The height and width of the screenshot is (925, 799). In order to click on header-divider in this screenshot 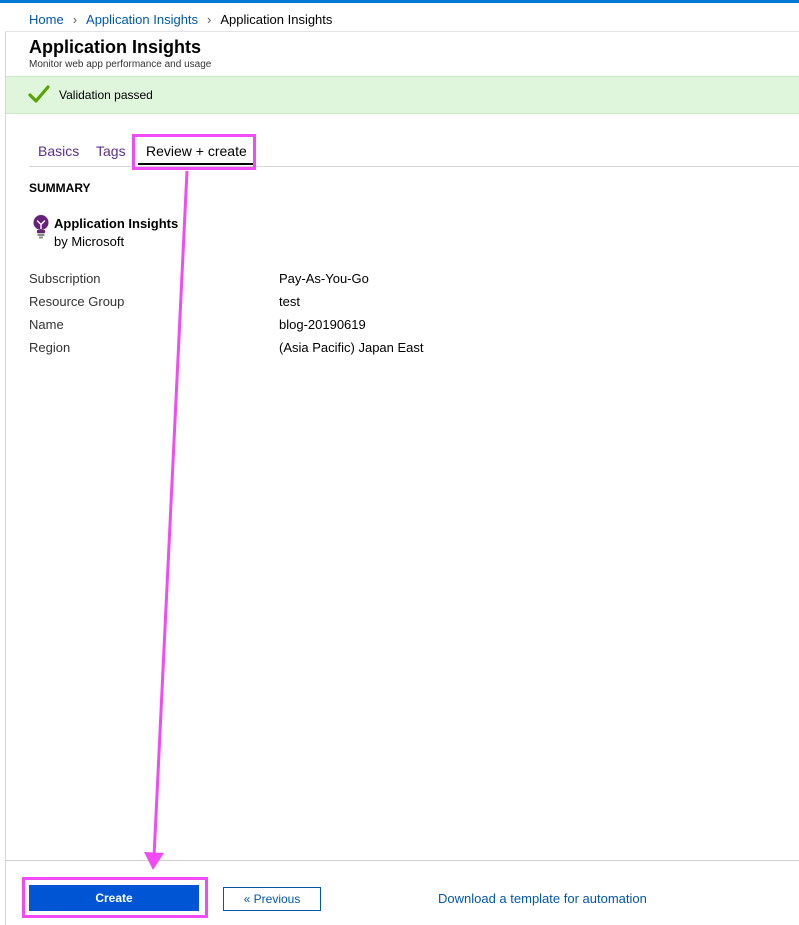, I will do `click(402, 31)`.